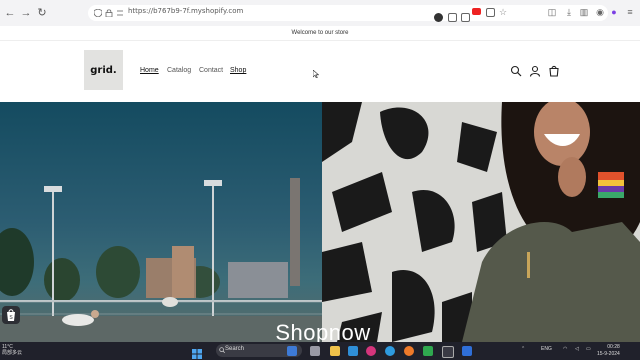  What do you see at coordinates (428, 351) in the screenshot?
I see `terminal-icon` at bounding box center [428, 351].